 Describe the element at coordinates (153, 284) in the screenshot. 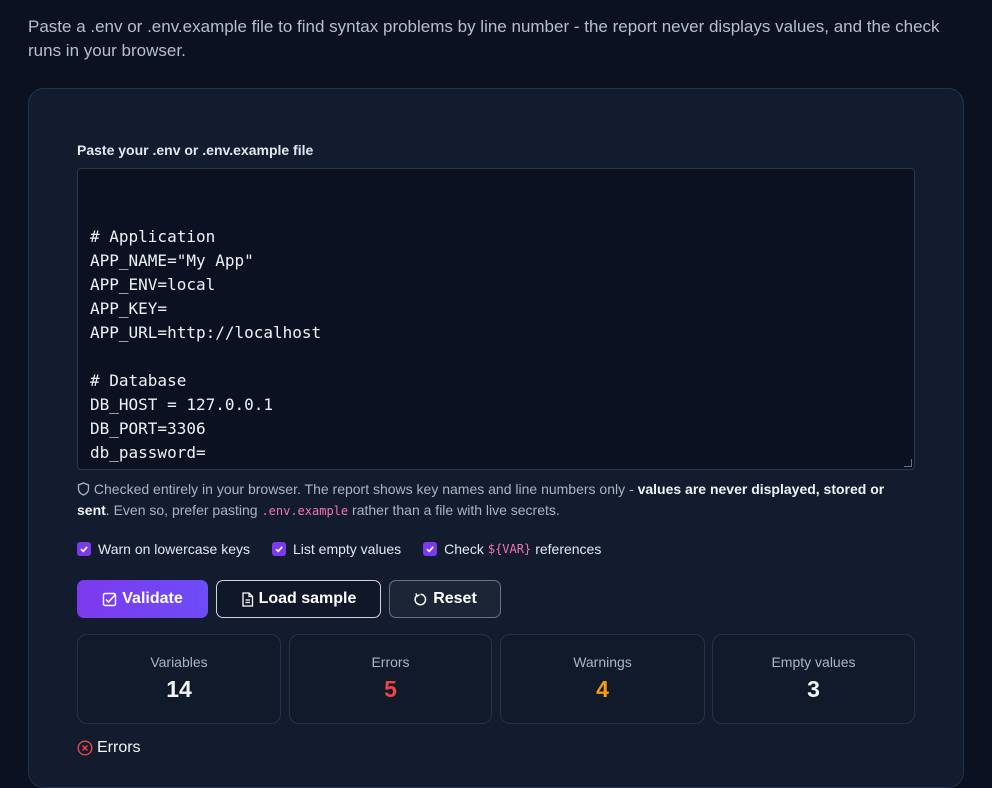

I see `editor-line: APP_ENV=local` at that location.